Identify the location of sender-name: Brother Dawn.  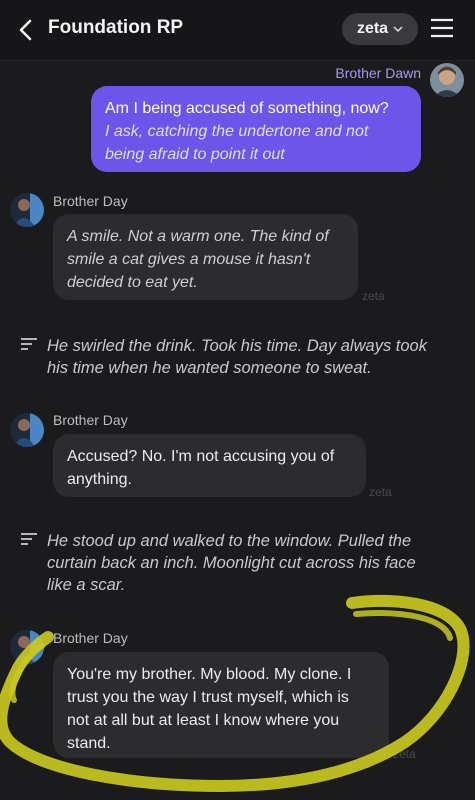
(378, 73).